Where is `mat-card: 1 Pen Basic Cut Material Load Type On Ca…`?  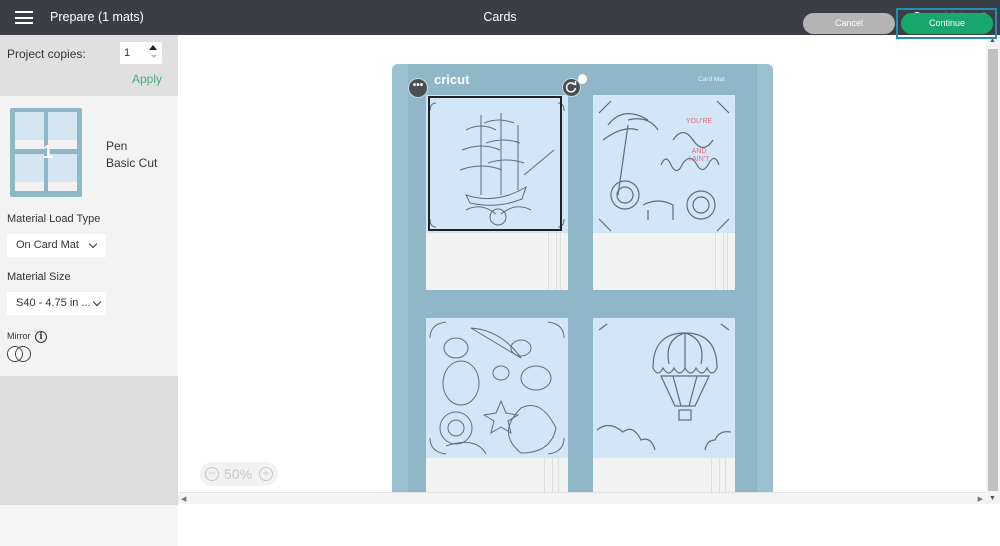
mat-card: 1 Pen Basic Cut Material Load Type On Ca… is located at coordinates (89, 236).